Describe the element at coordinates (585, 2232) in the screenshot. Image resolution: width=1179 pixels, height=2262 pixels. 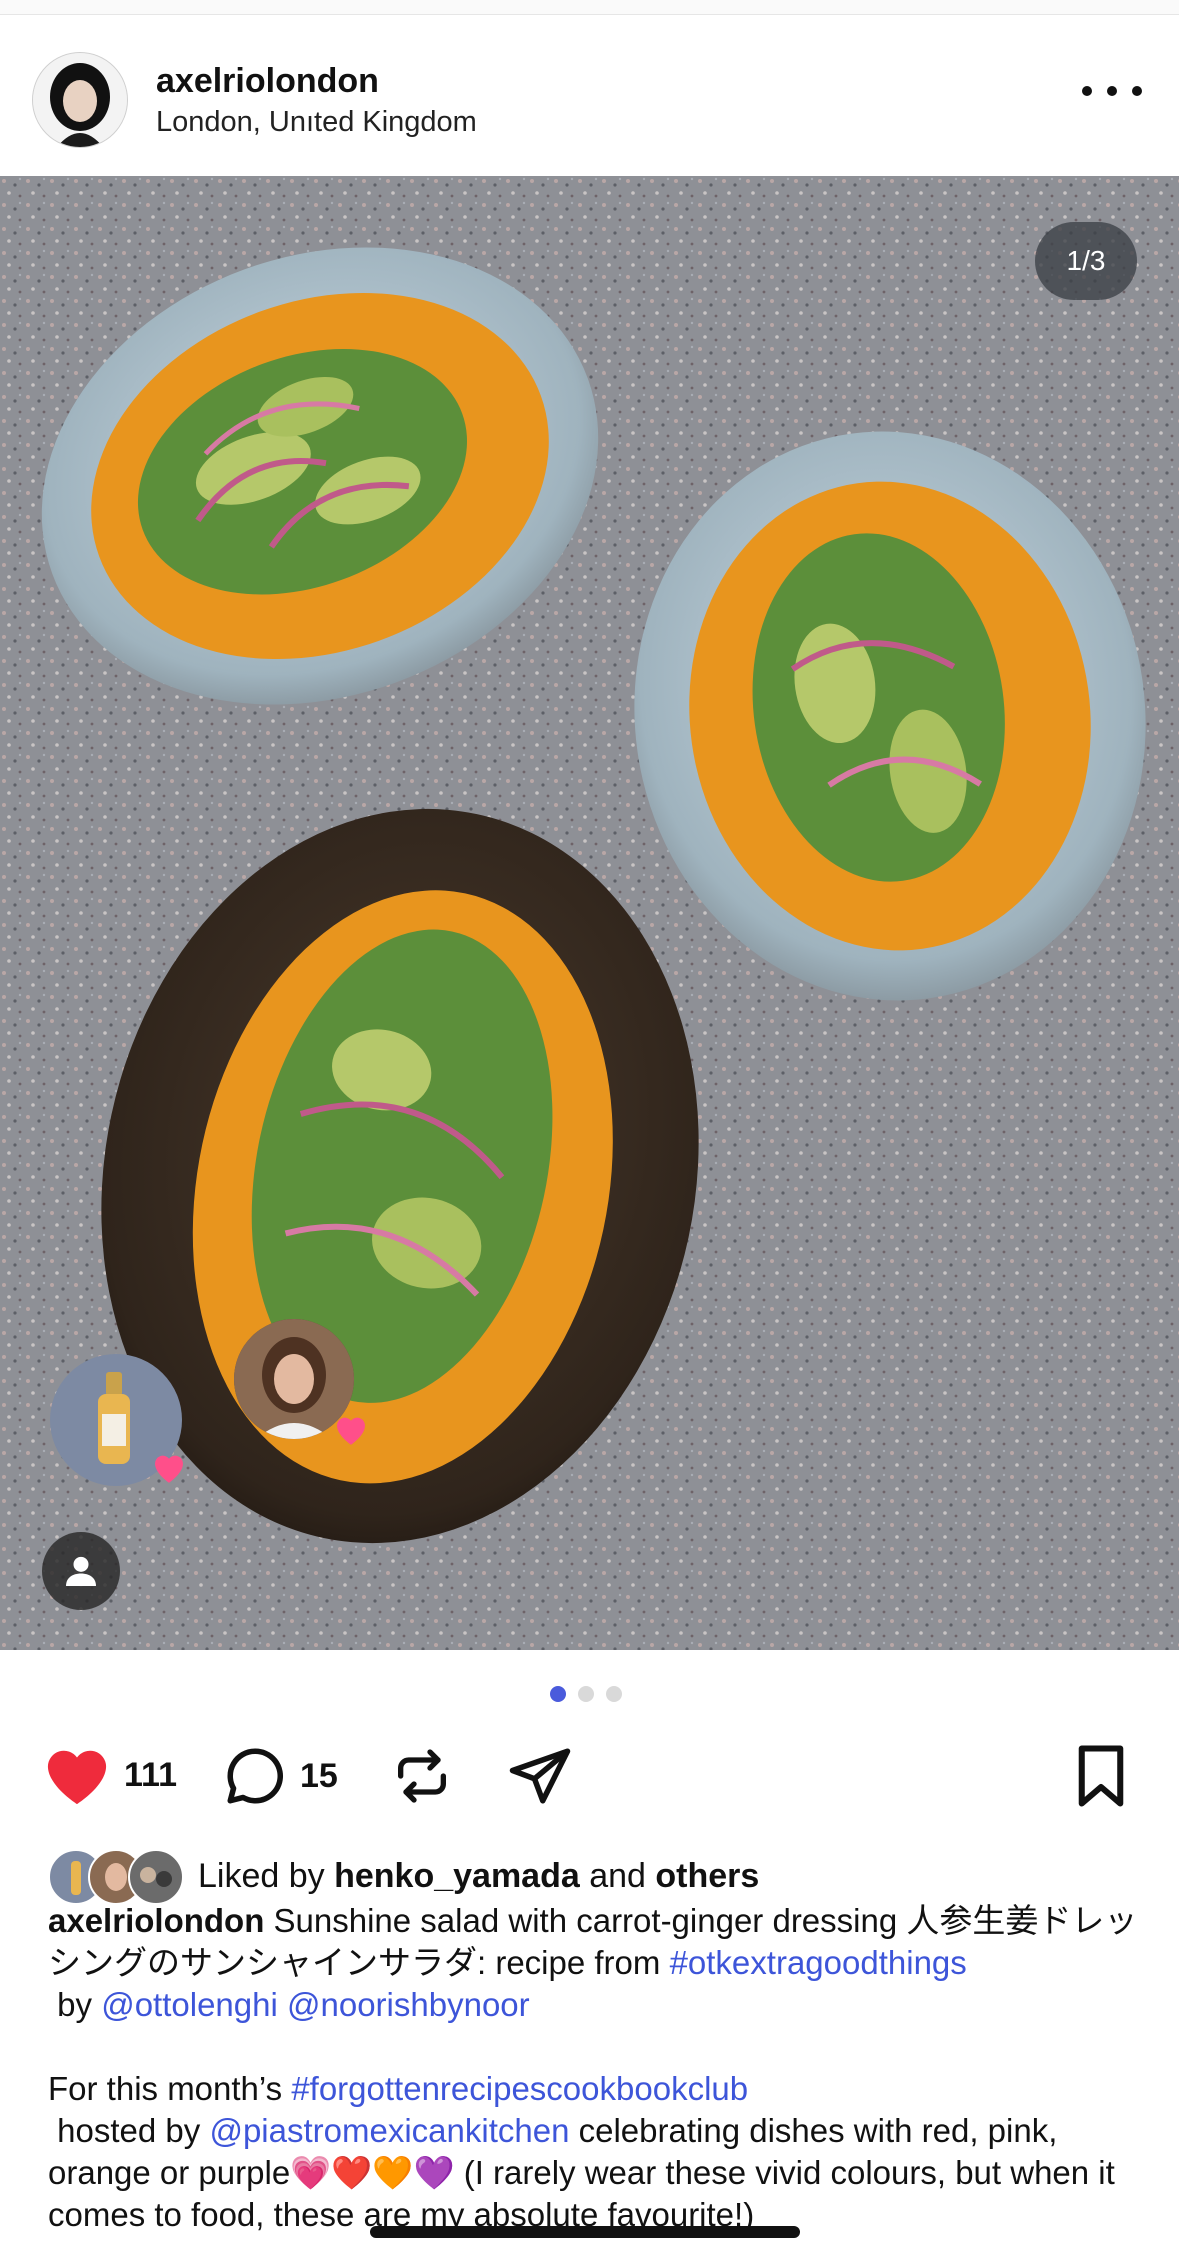
I see `home-indicator` at that location.